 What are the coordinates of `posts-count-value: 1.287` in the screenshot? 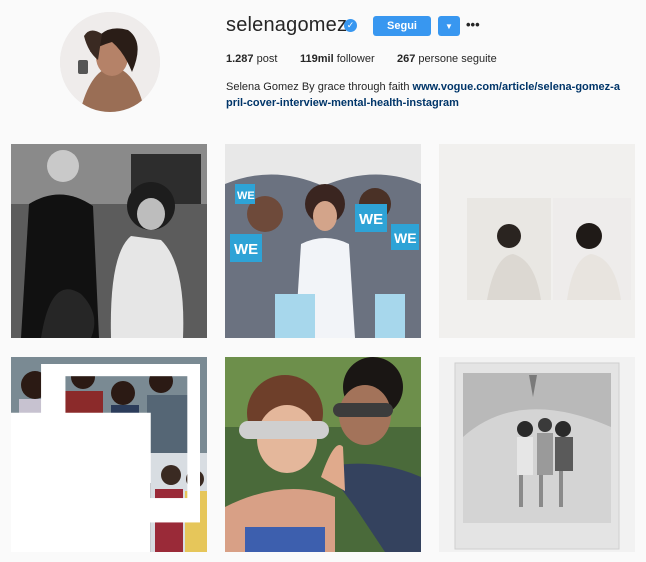 It's located at (240, 59).